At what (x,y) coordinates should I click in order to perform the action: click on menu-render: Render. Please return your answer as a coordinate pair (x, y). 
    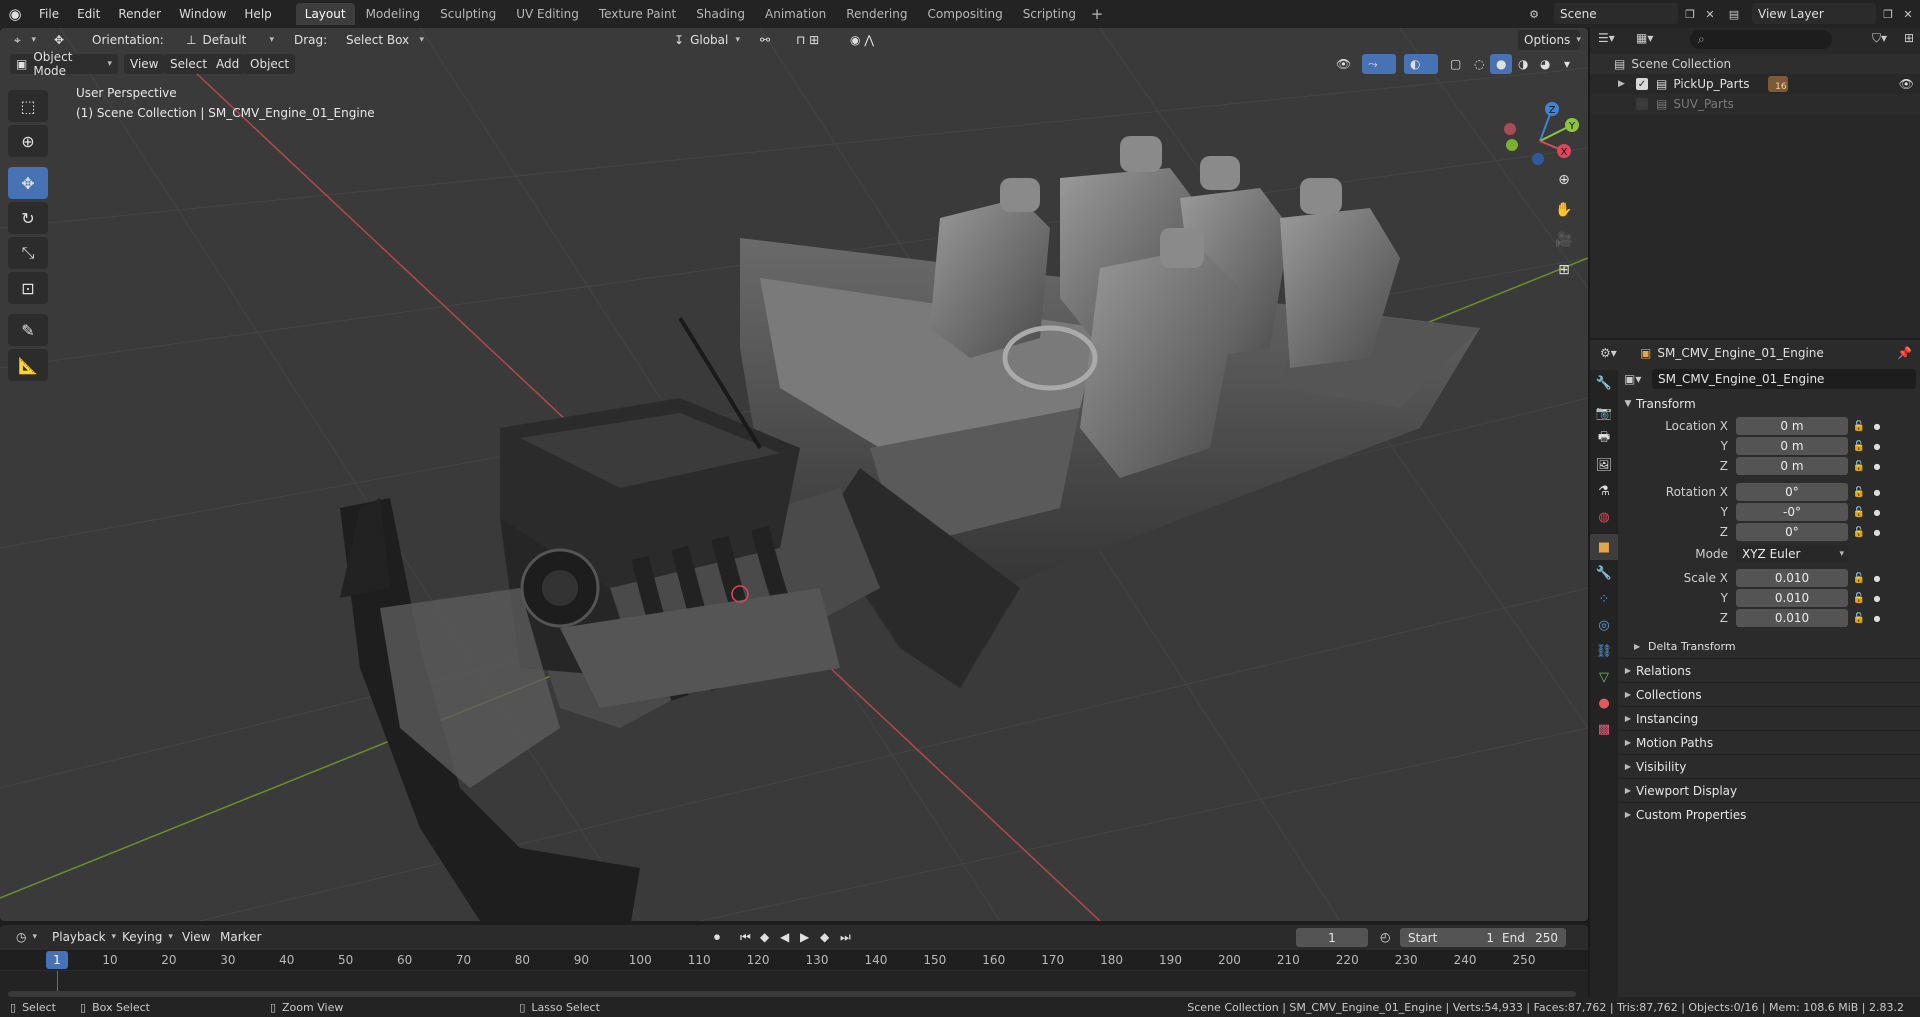
    Looking at the image, I should click on (139, 14).